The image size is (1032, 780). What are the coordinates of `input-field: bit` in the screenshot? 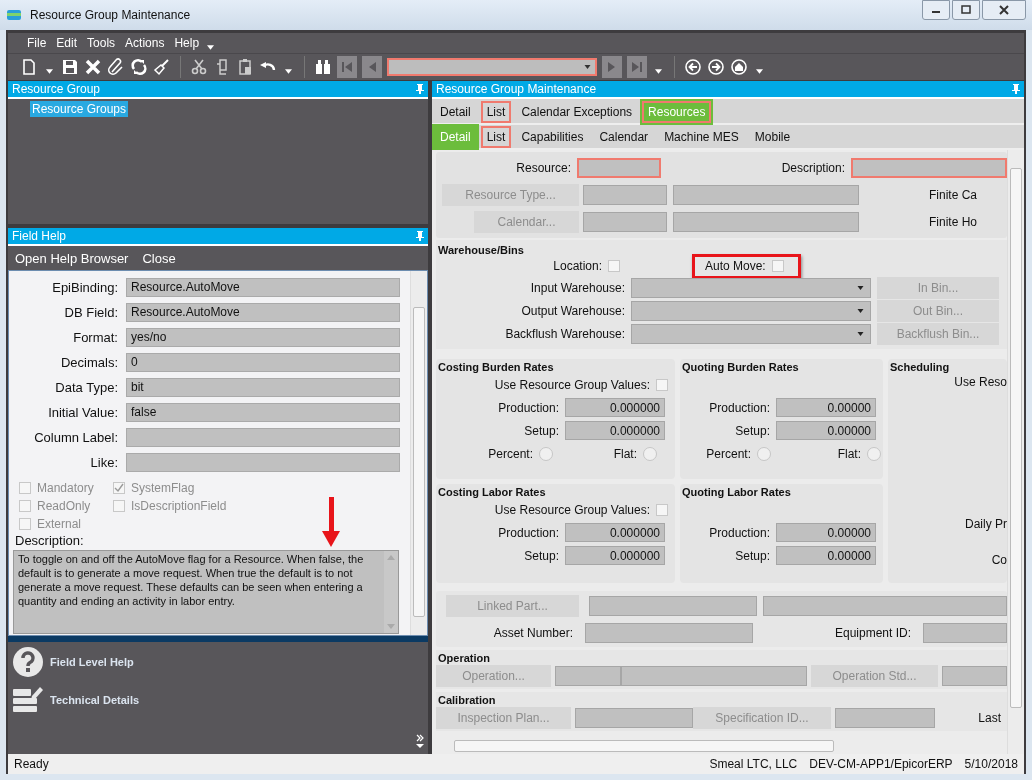 It's located at (263, 387).